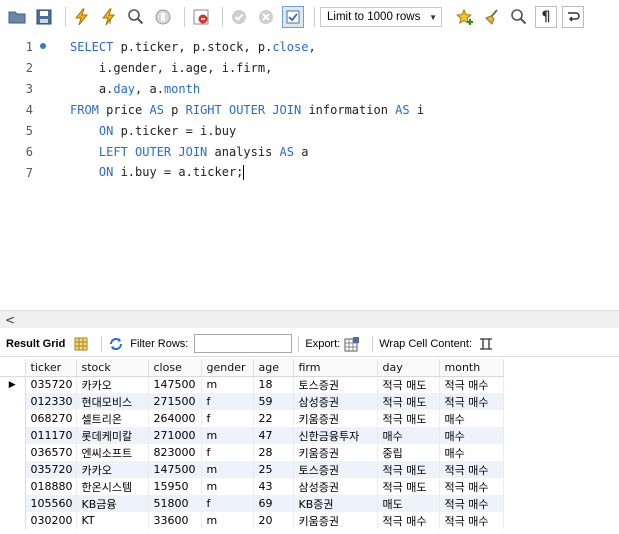 Image resolution: width=619 pixels, height=534 pixels. Describe the element at coordinates (465, 17) in the screenshot. I see `add-snippet-star-icon` at that location.